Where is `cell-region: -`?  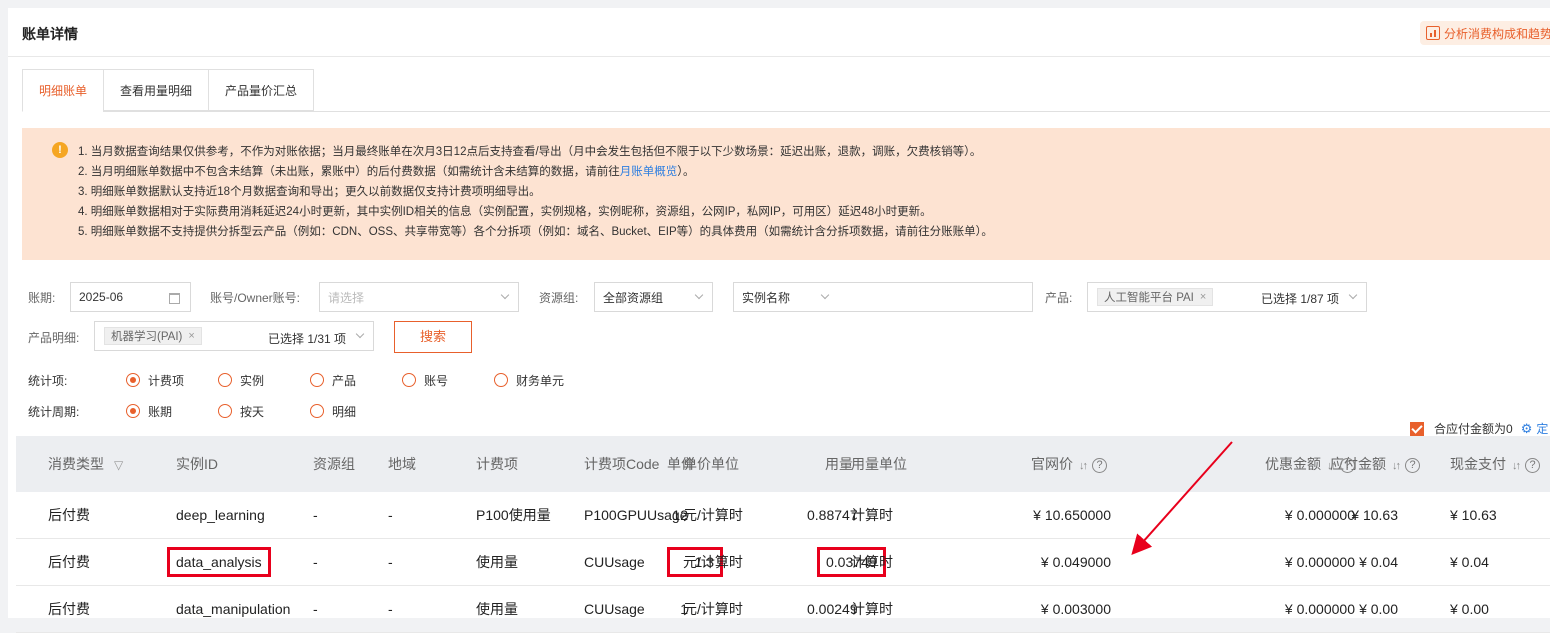
cell-region: - is located at coordinates (418, 515).